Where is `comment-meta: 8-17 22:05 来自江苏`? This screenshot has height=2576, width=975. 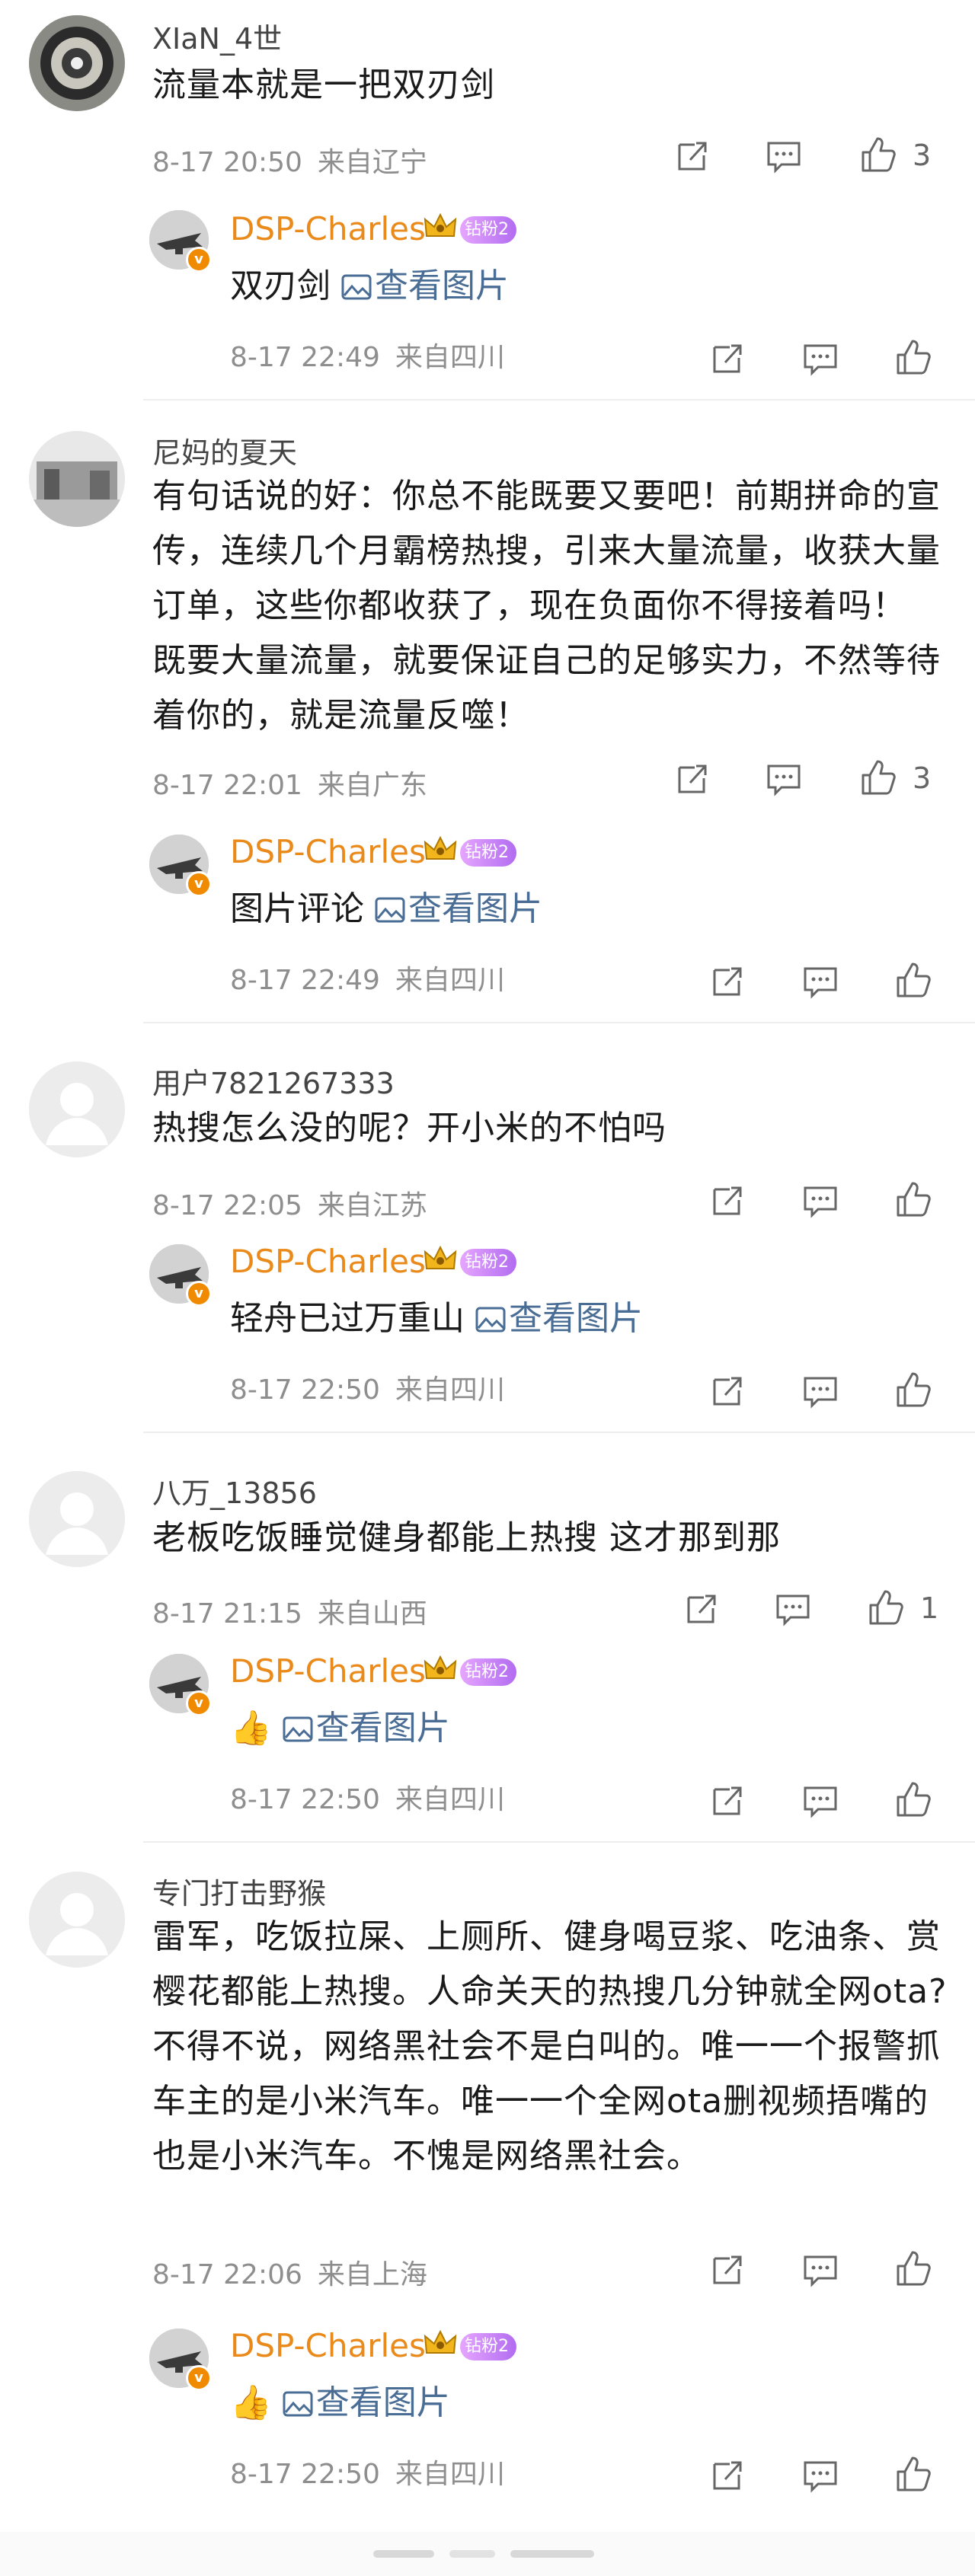
comment-meta: 8-17 22:05 来自江苏 is located at coordinates (289, 1203).